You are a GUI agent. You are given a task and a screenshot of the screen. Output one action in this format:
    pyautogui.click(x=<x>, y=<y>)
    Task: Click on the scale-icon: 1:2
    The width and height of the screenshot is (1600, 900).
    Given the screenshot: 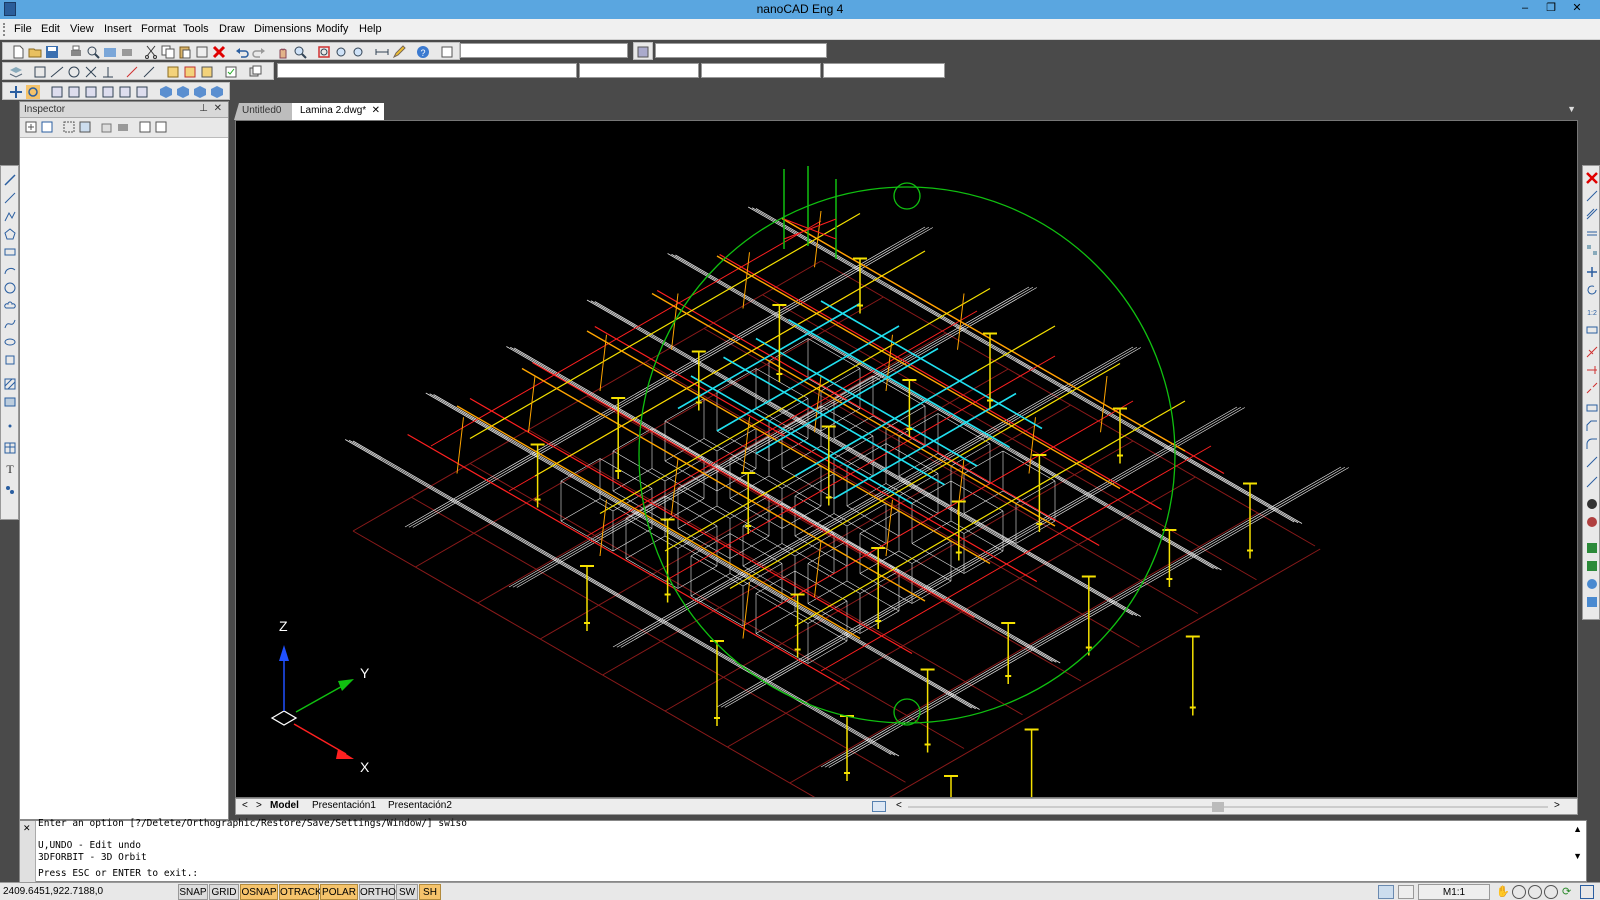 What is the action you would take?
    pyautogui.click(x=1592, y=312)
    